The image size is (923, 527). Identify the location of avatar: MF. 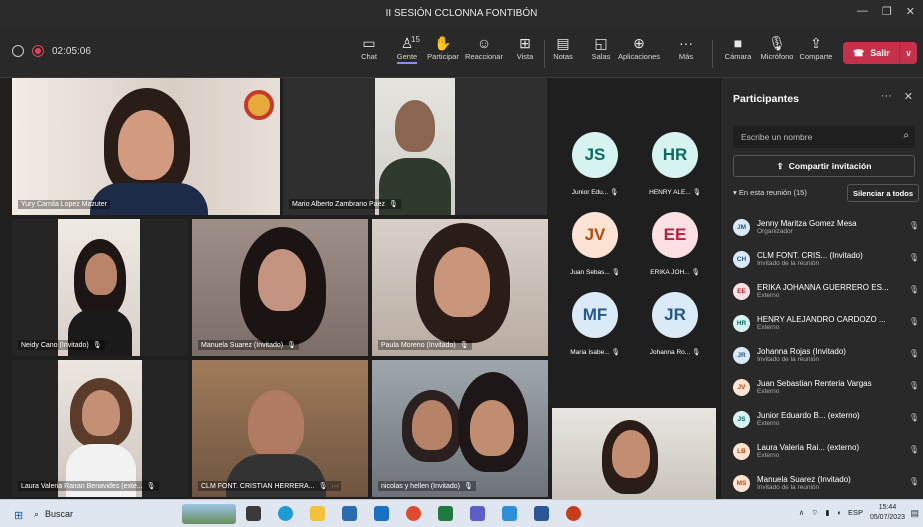
(595, 315).